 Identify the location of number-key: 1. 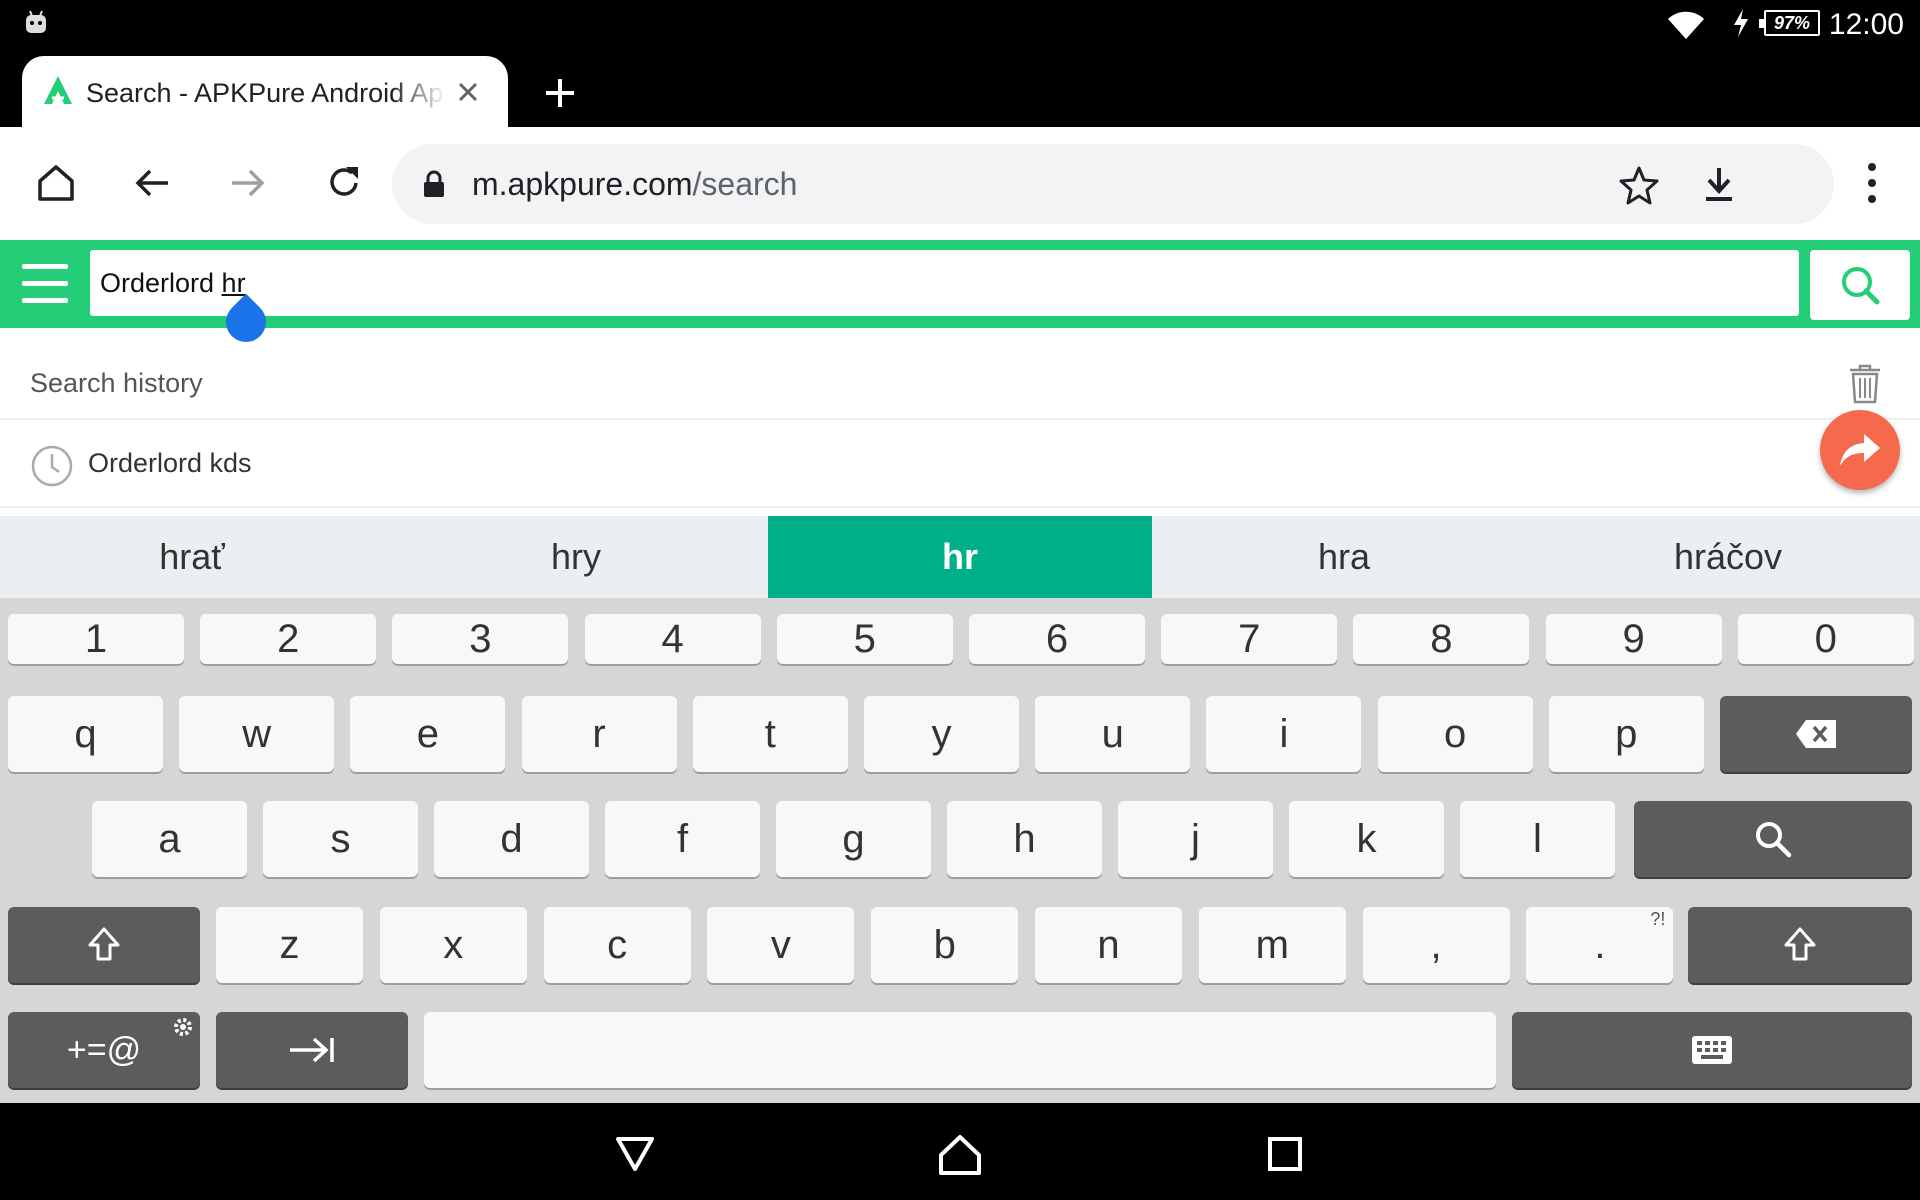
(96, 639).